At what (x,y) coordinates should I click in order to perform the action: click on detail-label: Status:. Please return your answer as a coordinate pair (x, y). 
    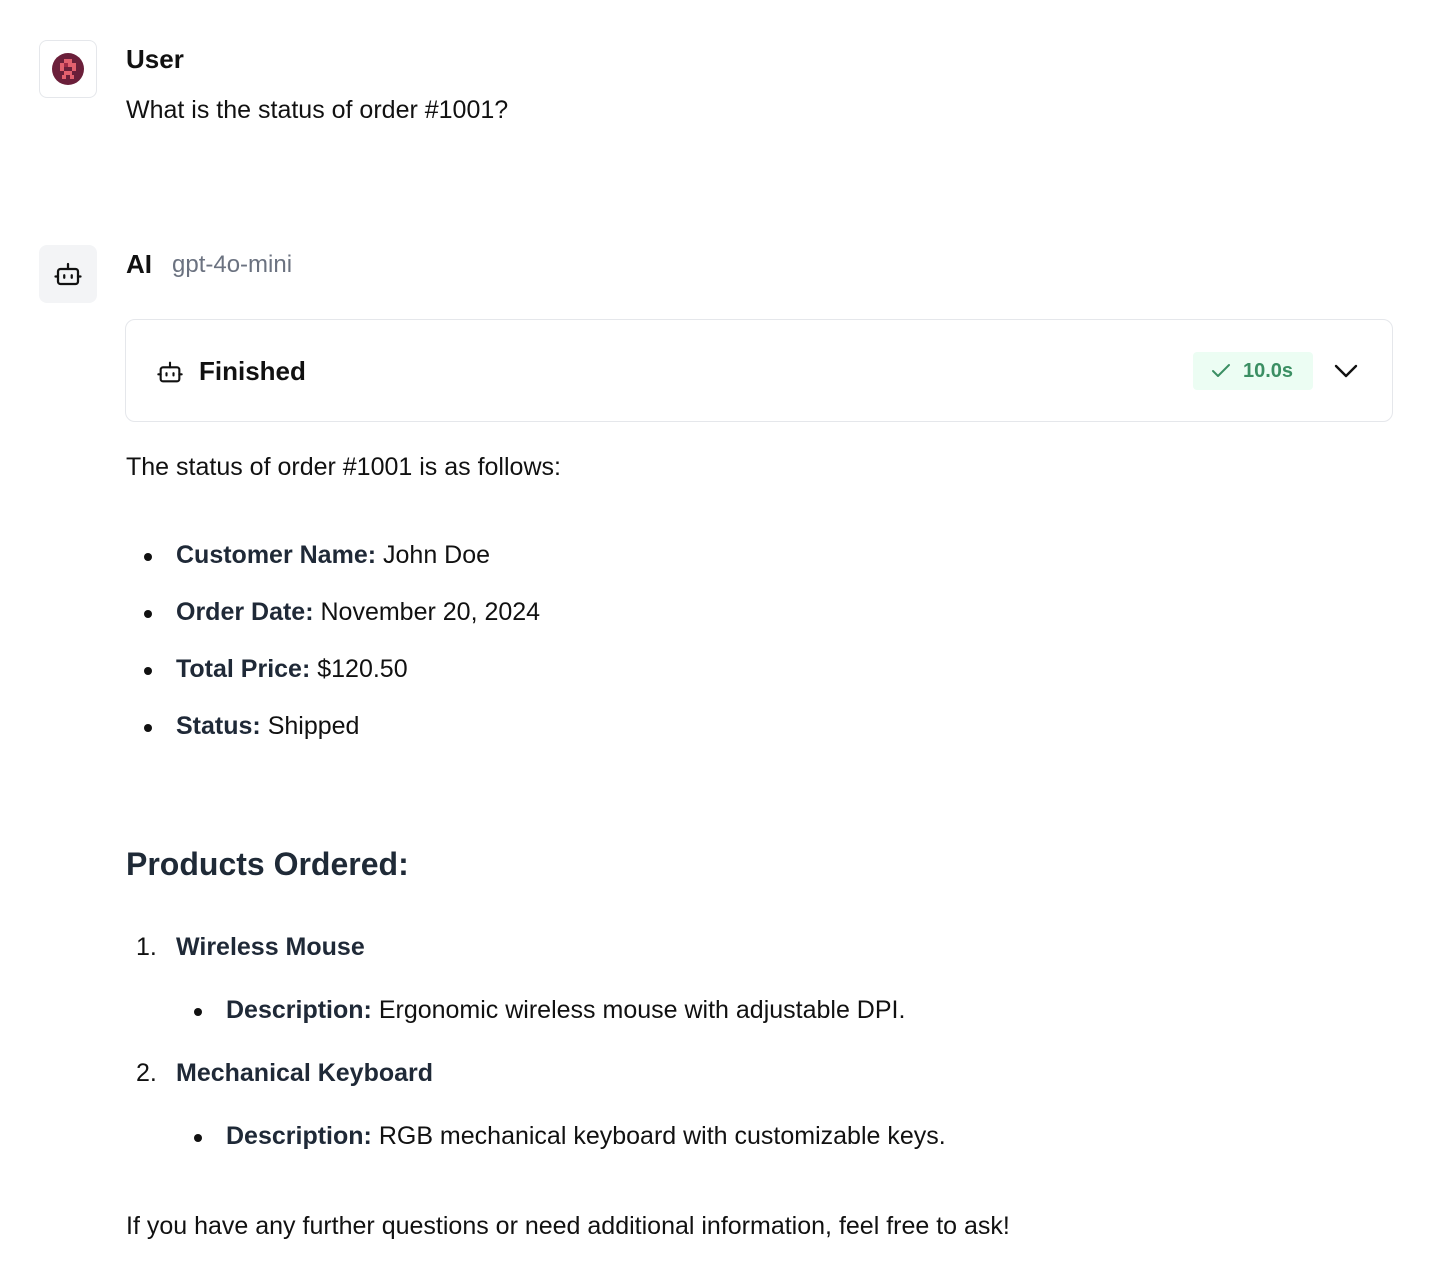
    Looking at the image, I should click on (218, 726).